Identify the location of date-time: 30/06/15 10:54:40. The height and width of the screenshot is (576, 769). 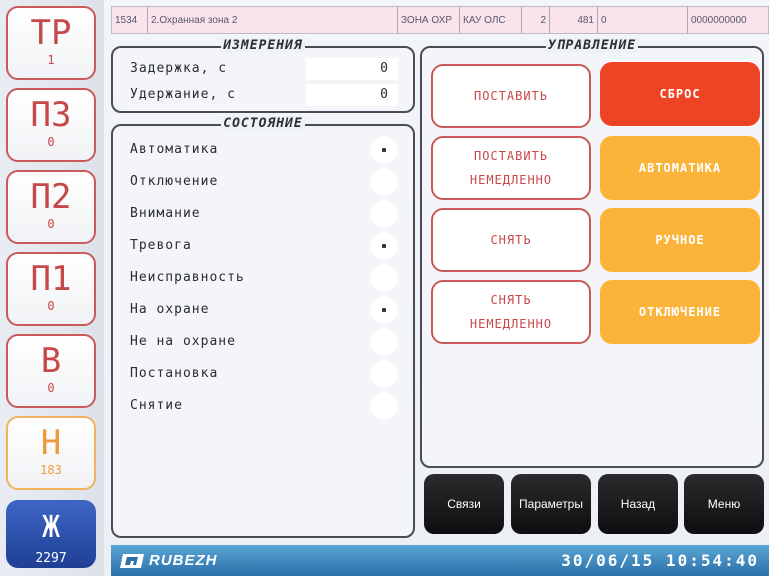
(660, 560).